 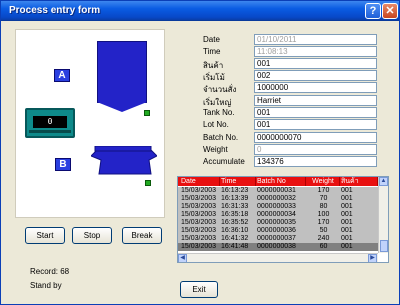 I want to click on scale-platform, so click(x=50, y=131).